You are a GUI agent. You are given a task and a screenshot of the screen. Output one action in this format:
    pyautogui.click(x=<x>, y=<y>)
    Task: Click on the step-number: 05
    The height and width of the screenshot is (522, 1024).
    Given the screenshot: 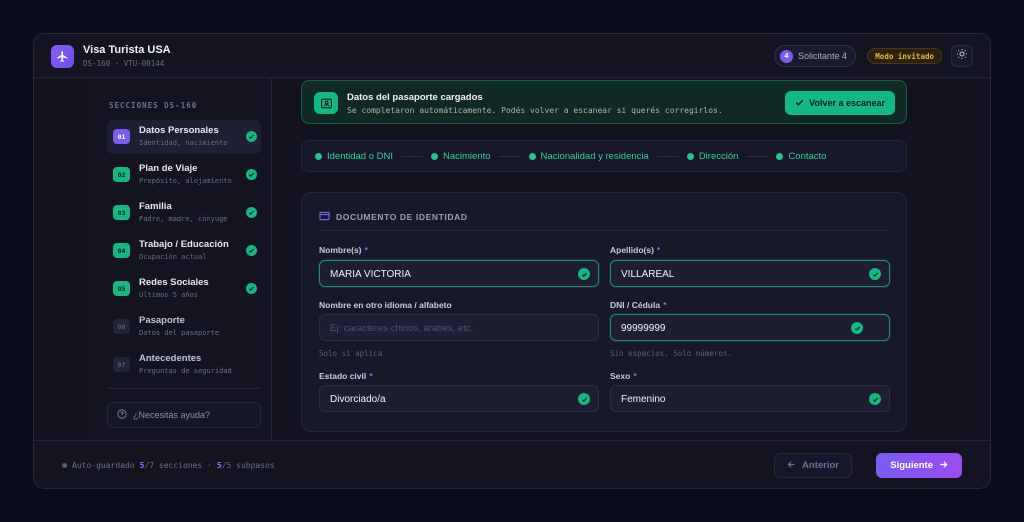 What is the action you would take?
    pyautogui.click(x=121, y=288)
    